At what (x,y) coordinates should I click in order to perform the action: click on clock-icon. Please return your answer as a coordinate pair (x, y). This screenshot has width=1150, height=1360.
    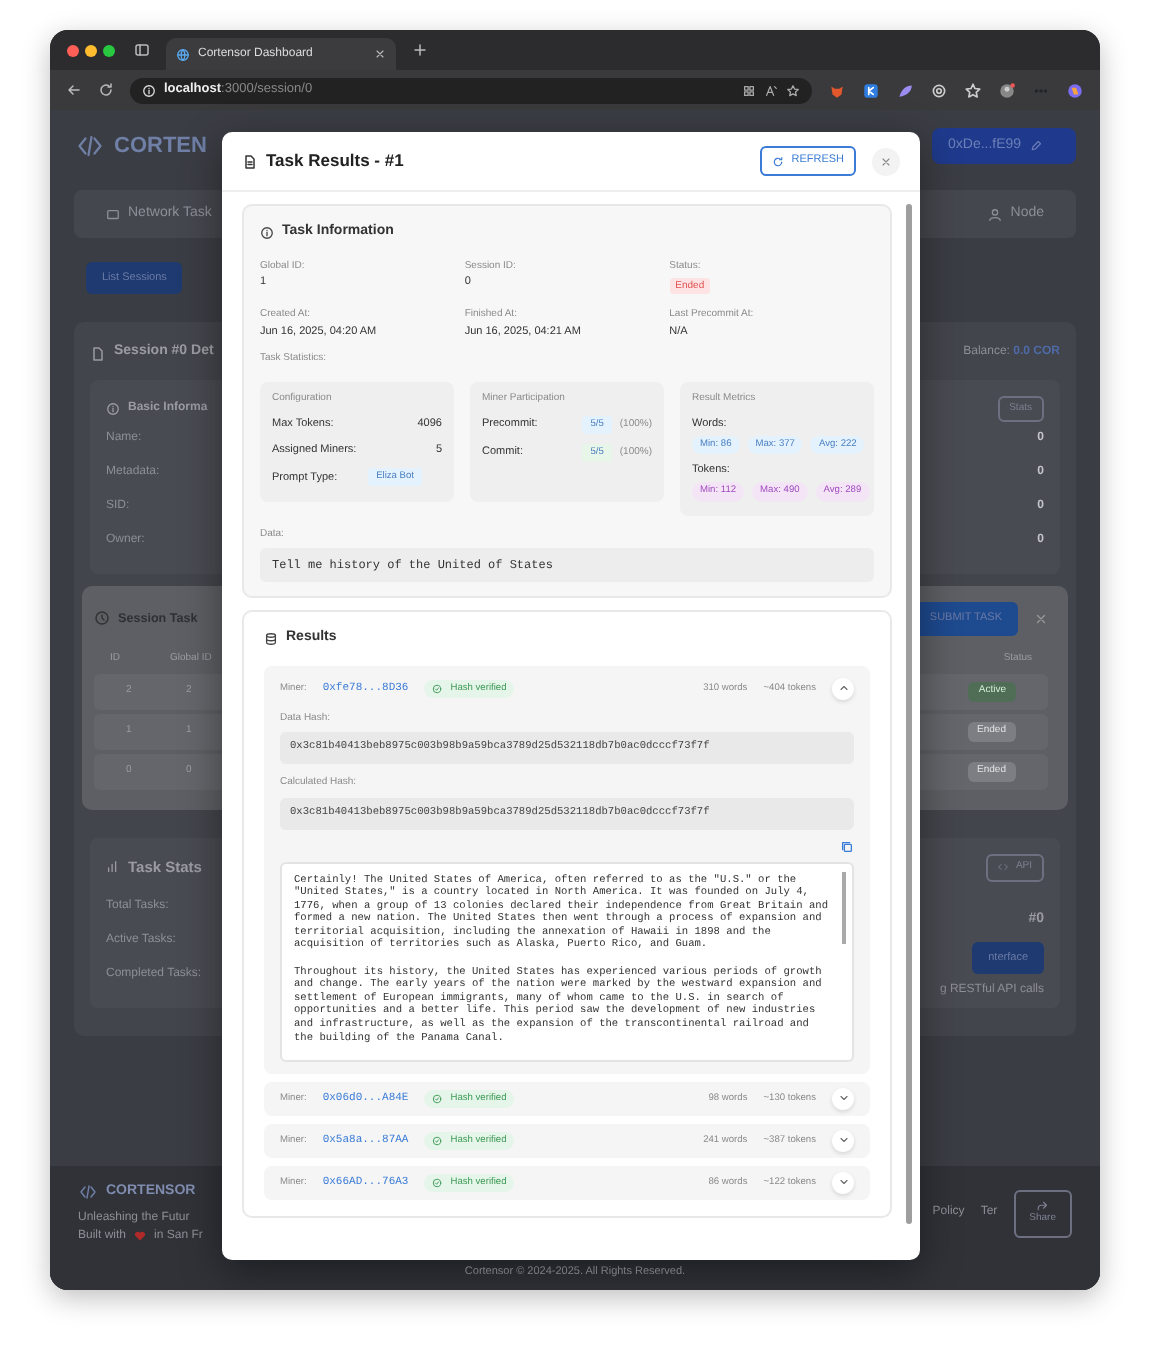
    Looking at the image, I should click on (102, 618).